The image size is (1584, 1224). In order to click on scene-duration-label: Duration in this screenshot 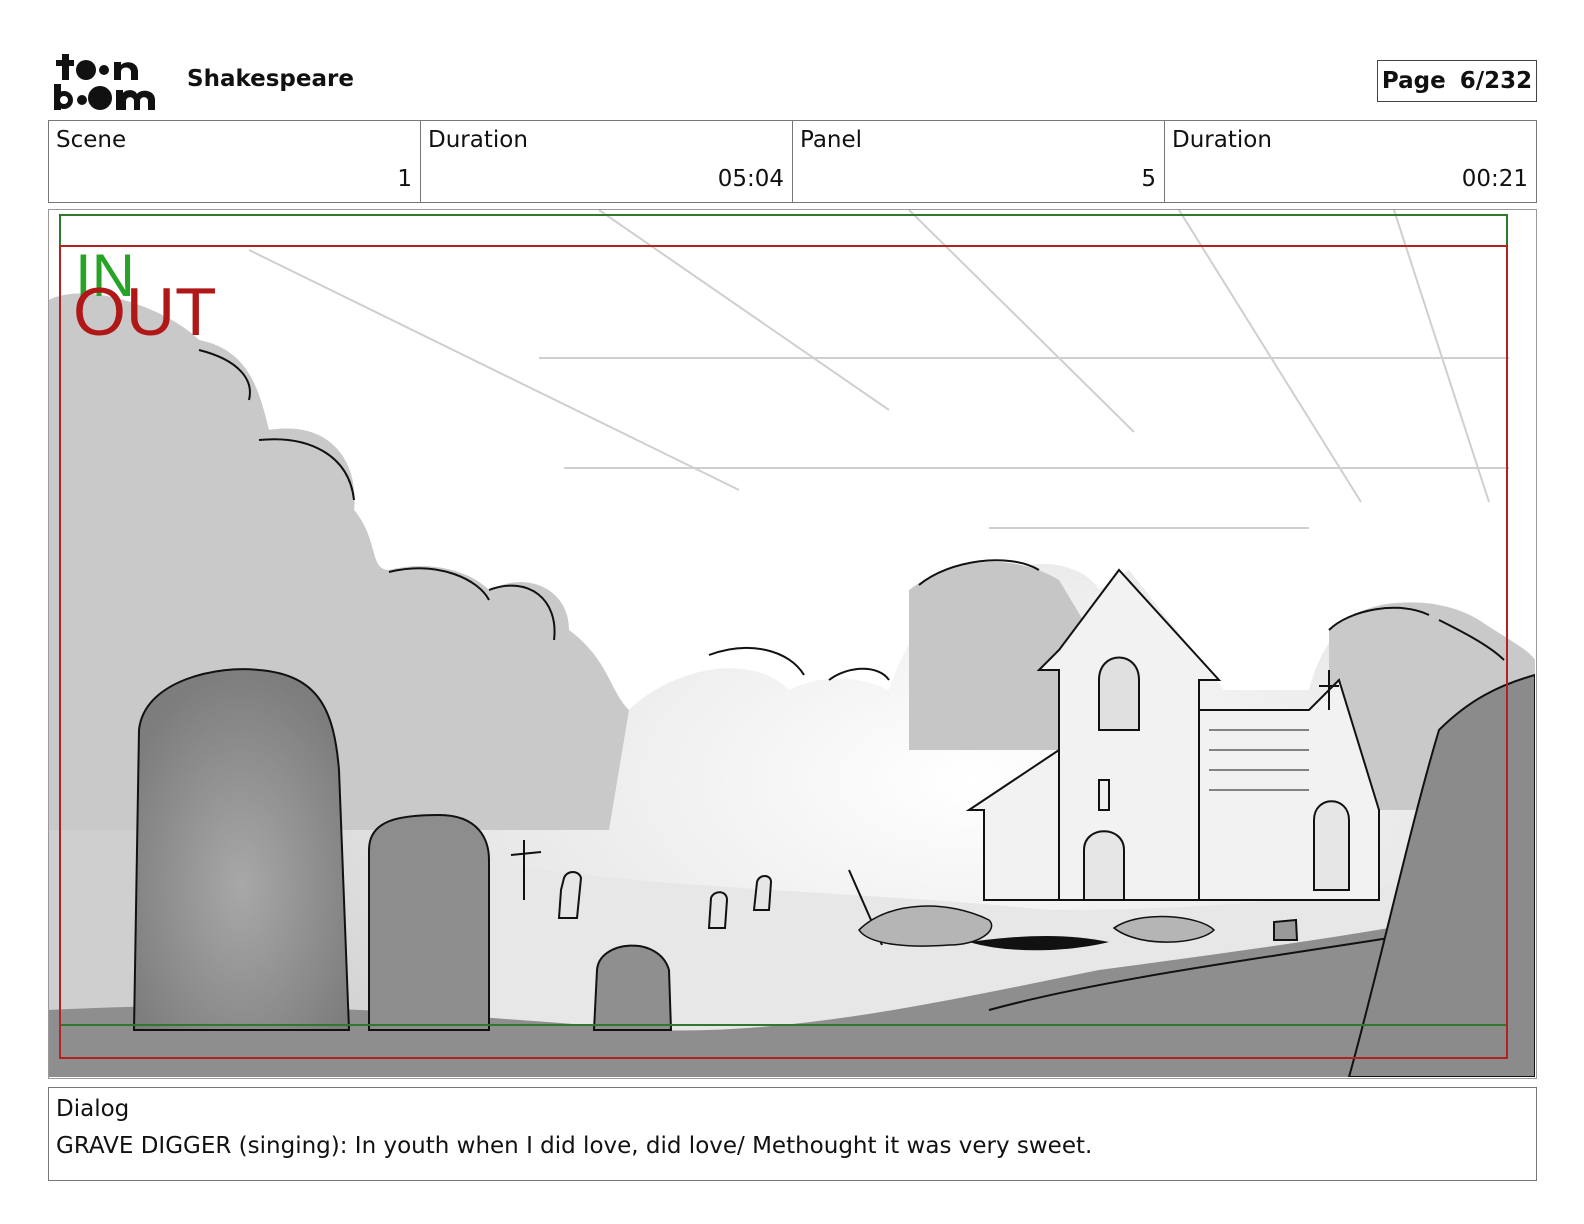, I will do `click(478, 140)`.